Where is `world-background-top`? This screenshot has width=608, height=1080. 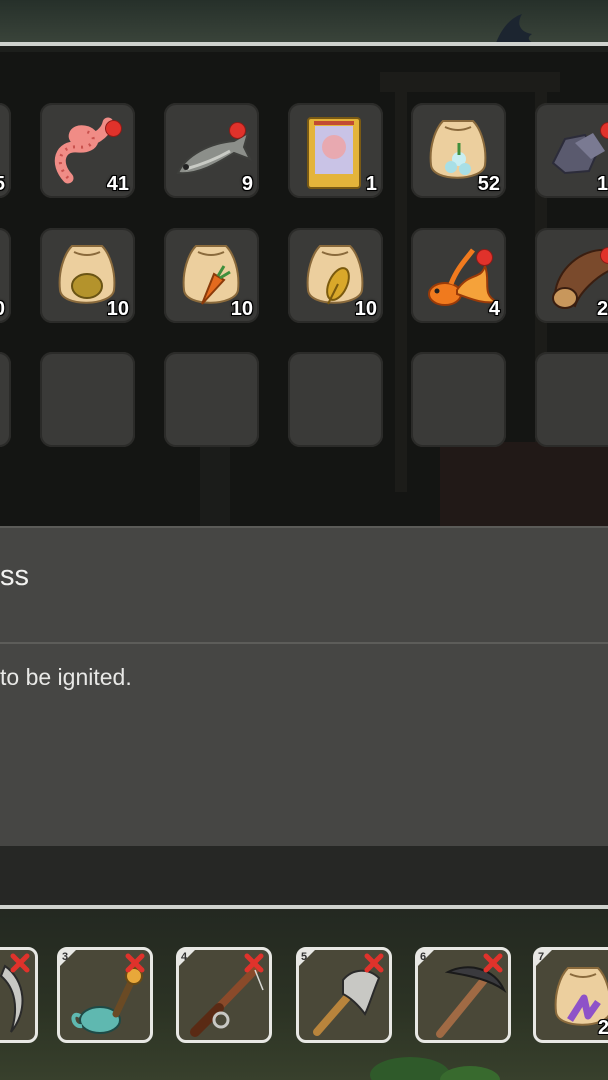
world-background-top is located at coordinates (304, 23).